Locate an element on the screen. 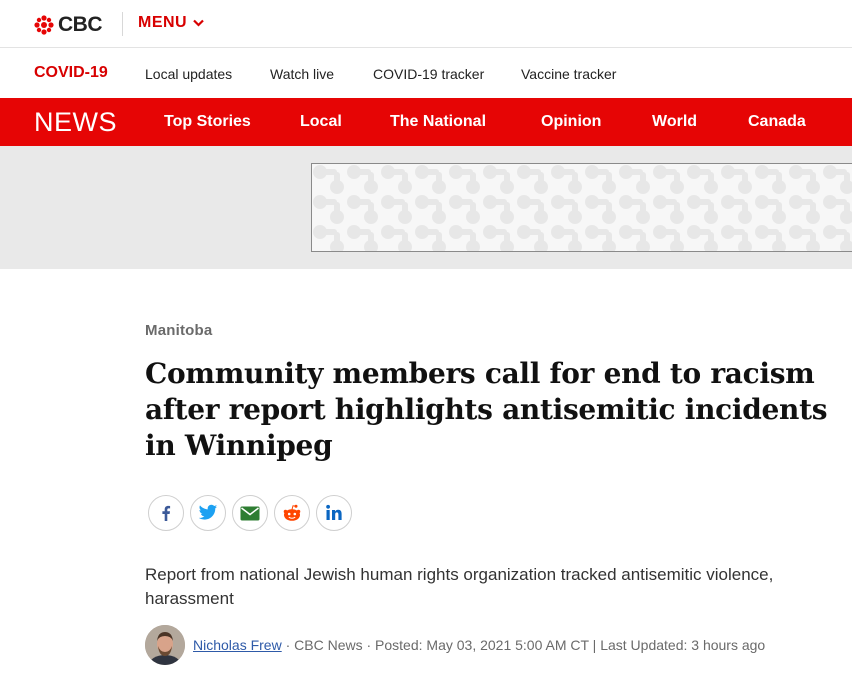 This screenshot has height=674, width=852. share-email-button is located at coordinates (250, 513).